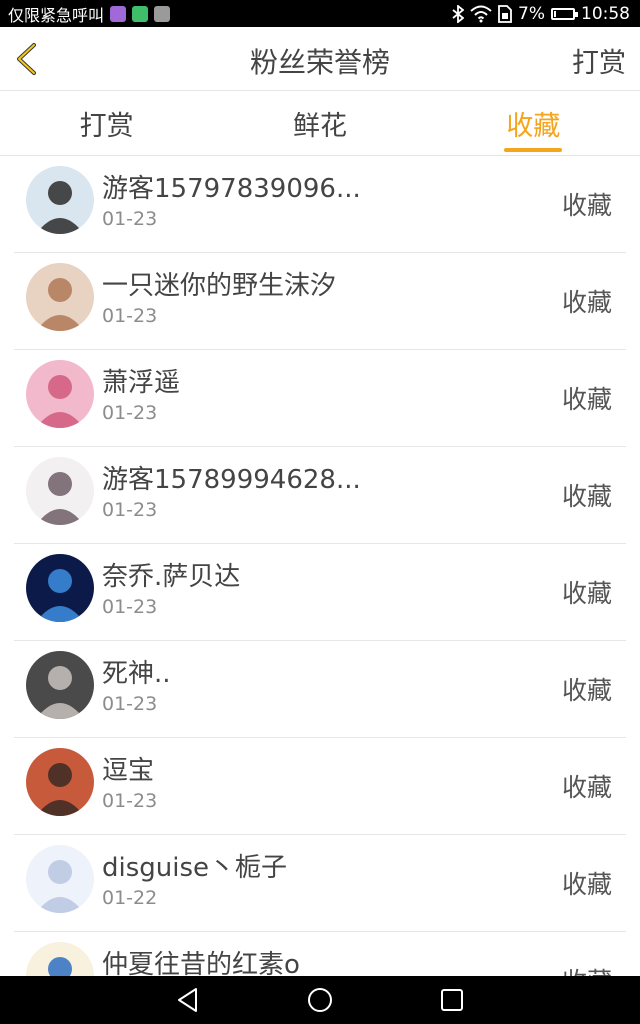  I want to click on bluetooth-icon, so click(458, 13).